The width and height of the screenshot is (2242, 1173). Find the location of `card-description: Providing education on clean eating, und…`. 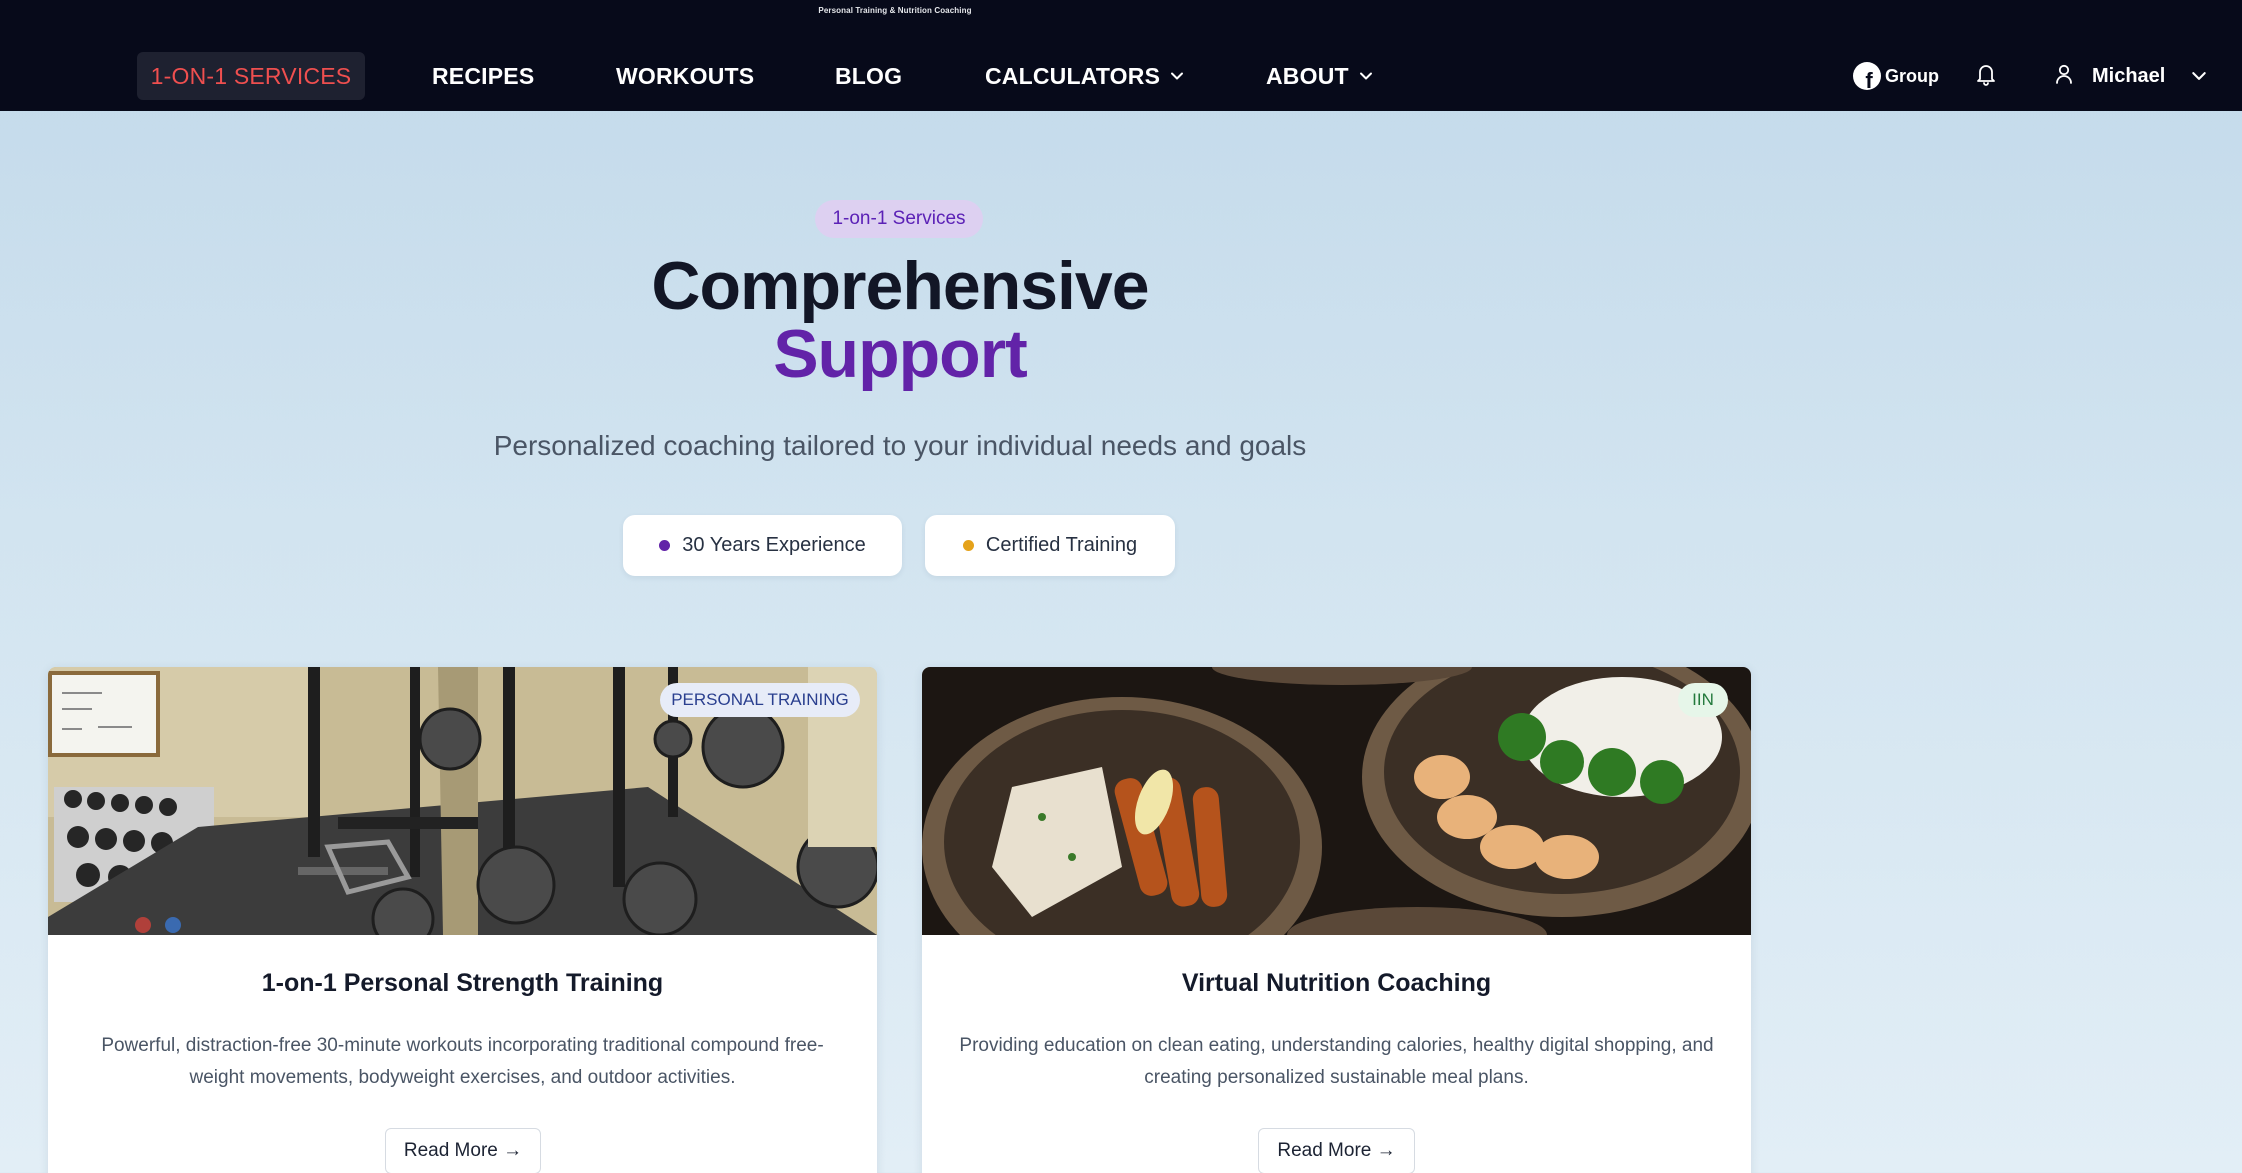

card-description: Providing education on clean eating, und… is located at coordinates (1336, 1061).